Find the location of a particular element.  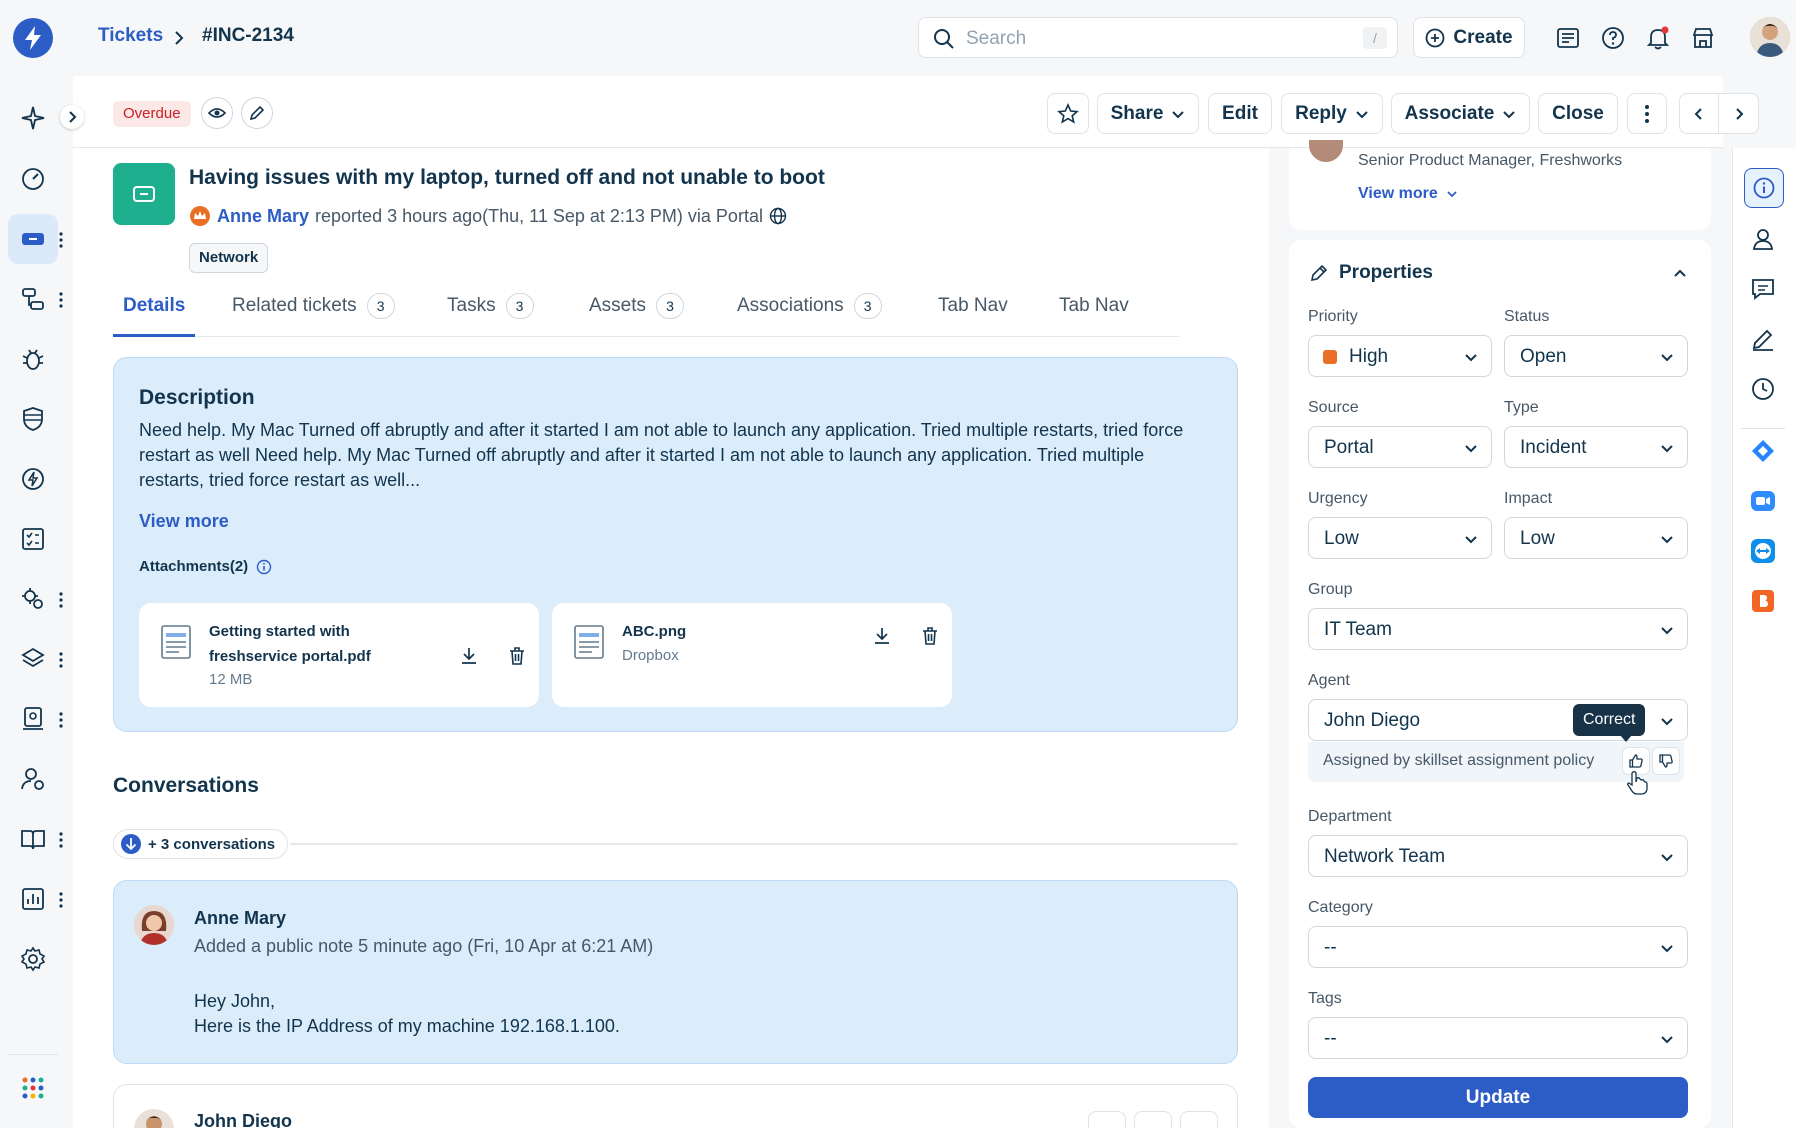

cogs-icon is located at coordinates (33, 599).